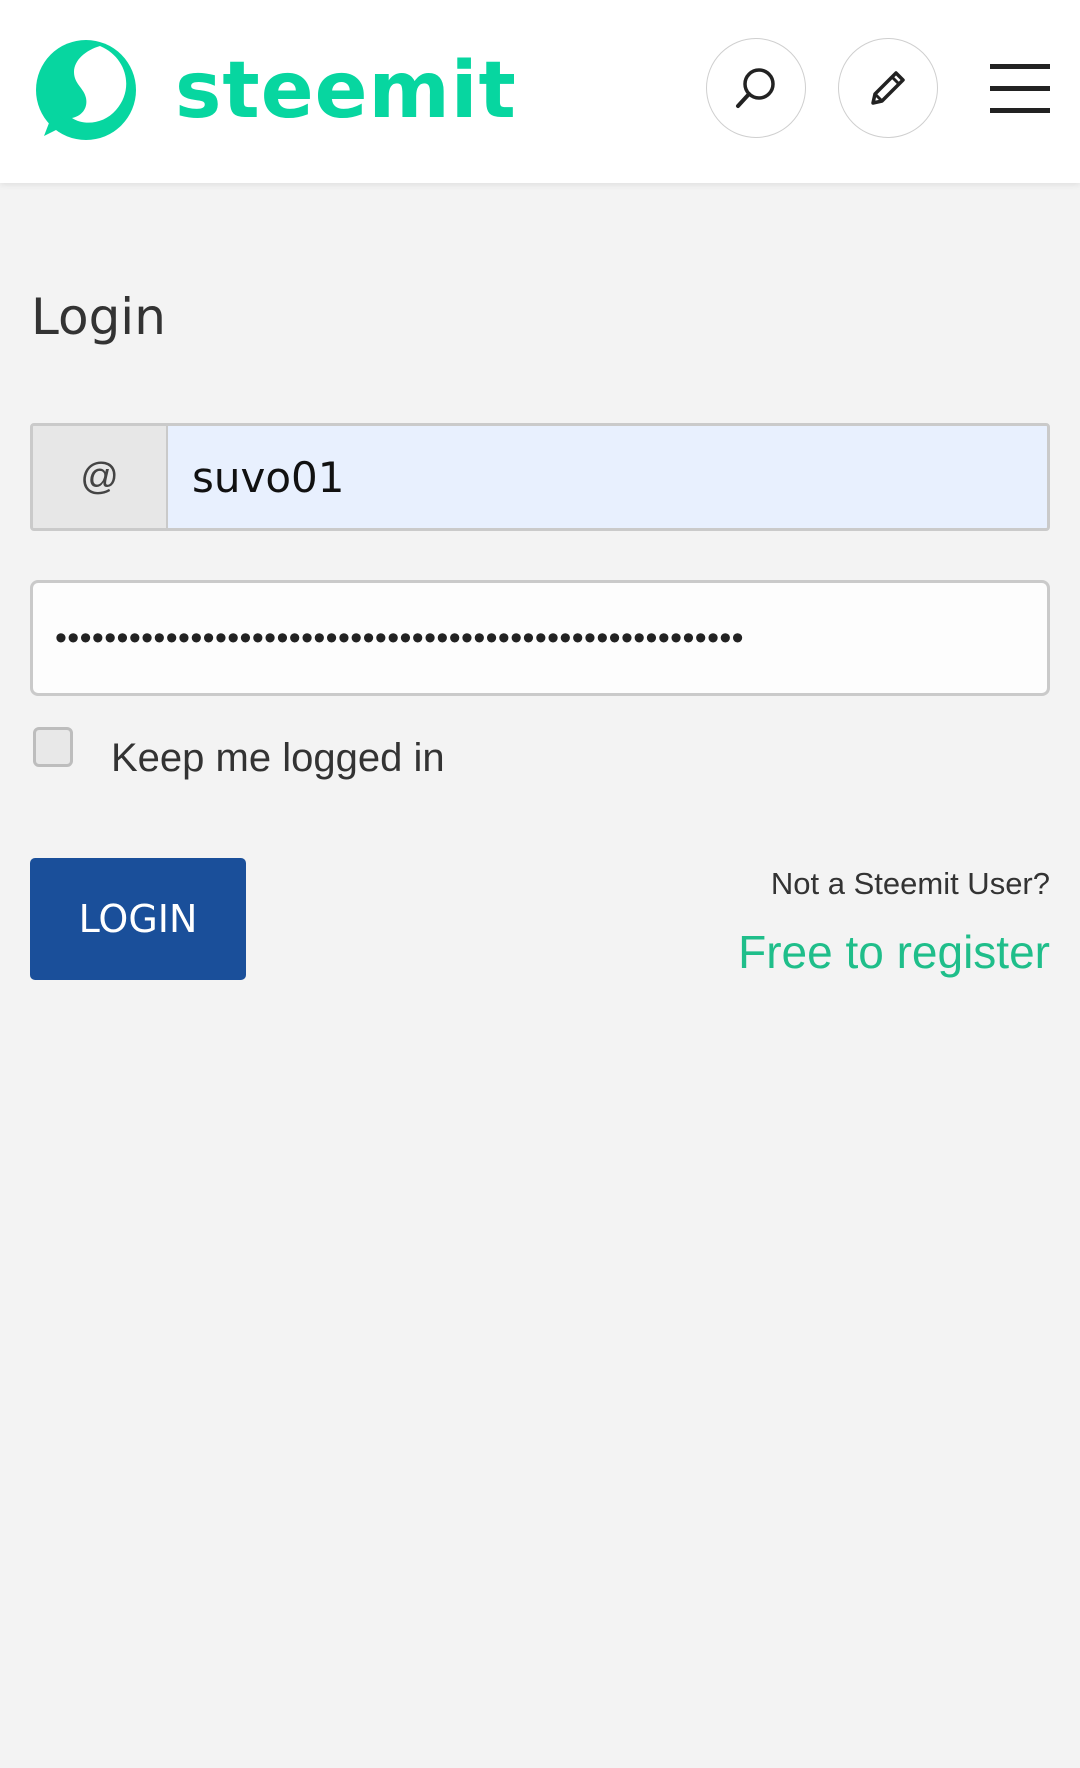 The width and height of the screenshot is (1080, 1768). What do you see at coordinates (98, 317) in the screenshot?
I see `page-title: Login` at bounding box center [98, 317].